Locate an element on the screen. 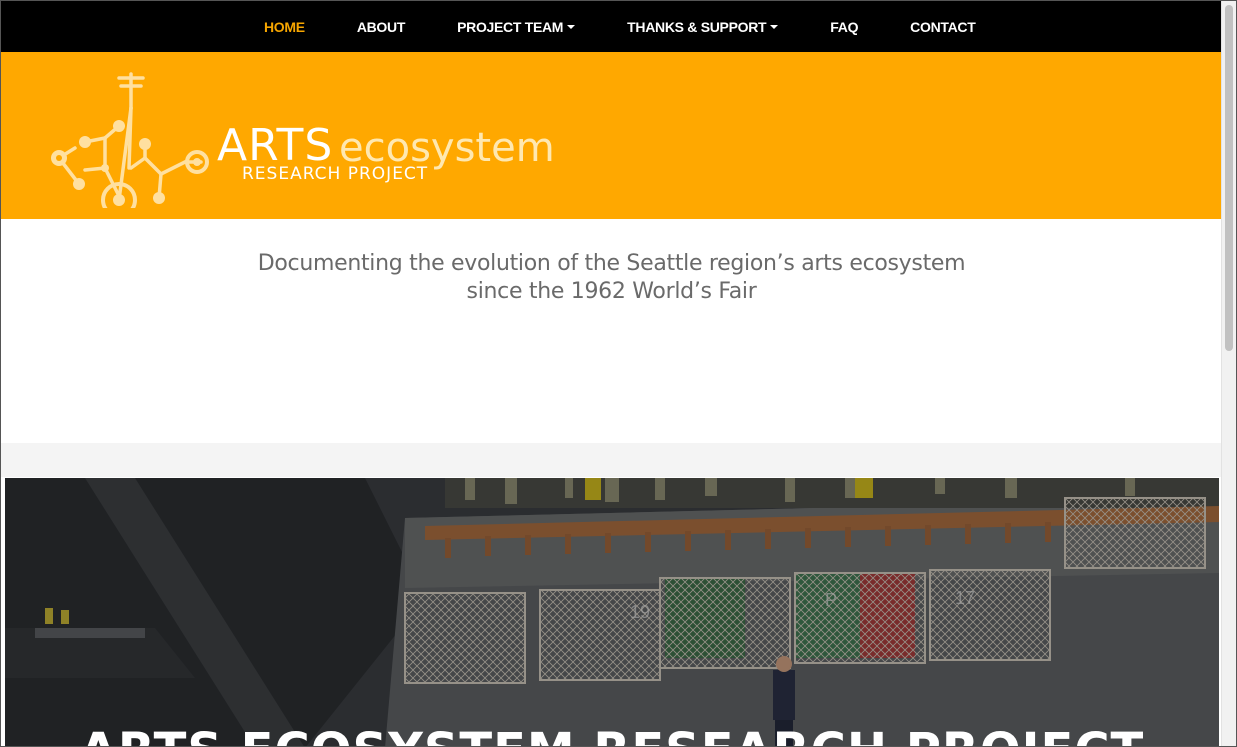 This screenshot has width=1237, height=747. nav-faq: FAQ is located at coordinates (844, 27).